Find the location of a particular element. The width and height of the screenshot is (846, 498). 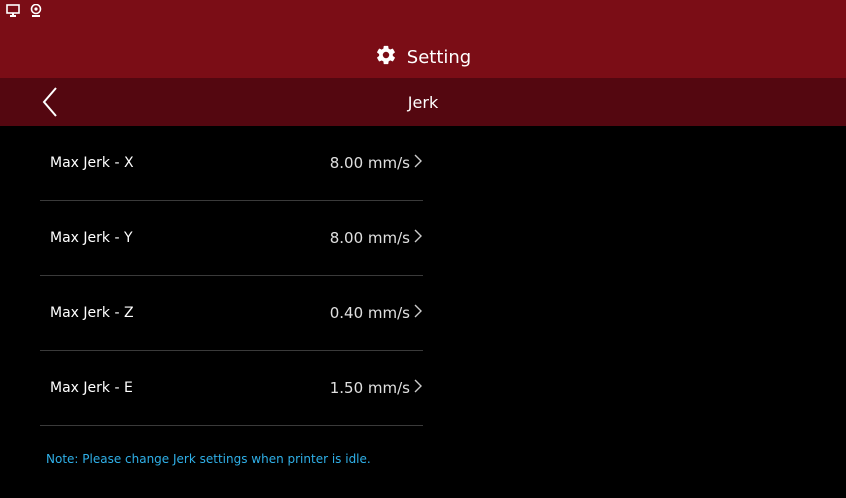

jerk-x-row: Max Jerk - X 8.00 mm/s is located at coordinates (231, 163).